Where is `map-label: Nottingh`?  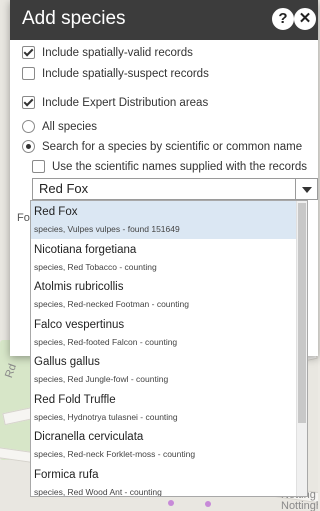 map-label: Nottingh is located at coordinates (299, 505).